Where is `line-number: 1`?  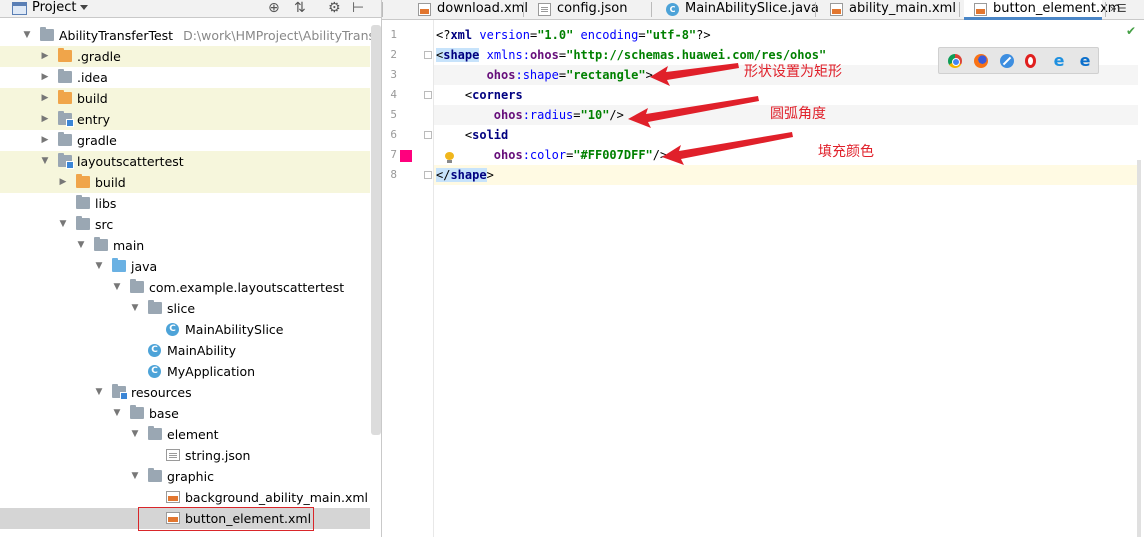 line-number: 1 is located at coordinates (393, 34).